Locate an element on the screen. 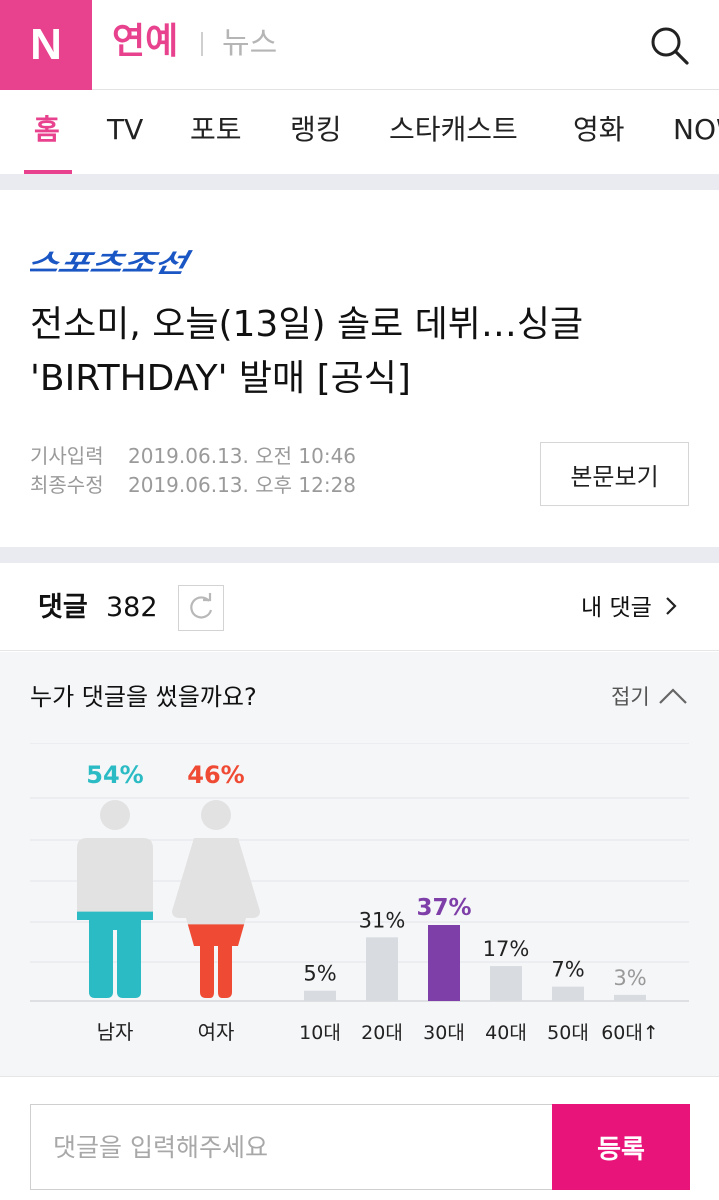 This screenshot has width=719, height=1200. category-nav: 홈 TV 포토 랭킹 스타캐스트 영화 NOW is located at coordinates (359, 132).